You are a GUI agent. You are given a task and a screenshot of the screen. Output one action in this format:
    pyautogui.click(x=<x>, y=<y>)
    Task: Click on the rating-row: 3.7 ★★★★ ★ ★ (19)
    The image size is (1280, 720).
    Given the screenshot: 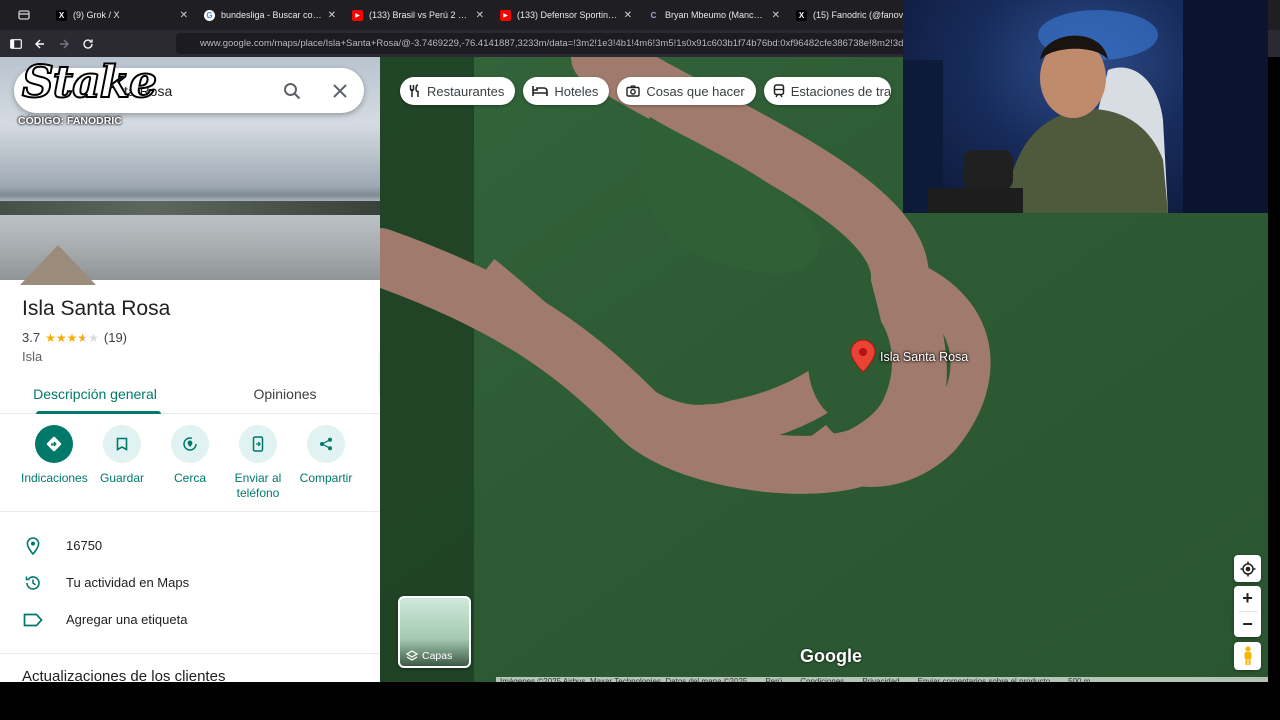 What is the action you would take?
    pyautogui.click(x=74, y=337)
    